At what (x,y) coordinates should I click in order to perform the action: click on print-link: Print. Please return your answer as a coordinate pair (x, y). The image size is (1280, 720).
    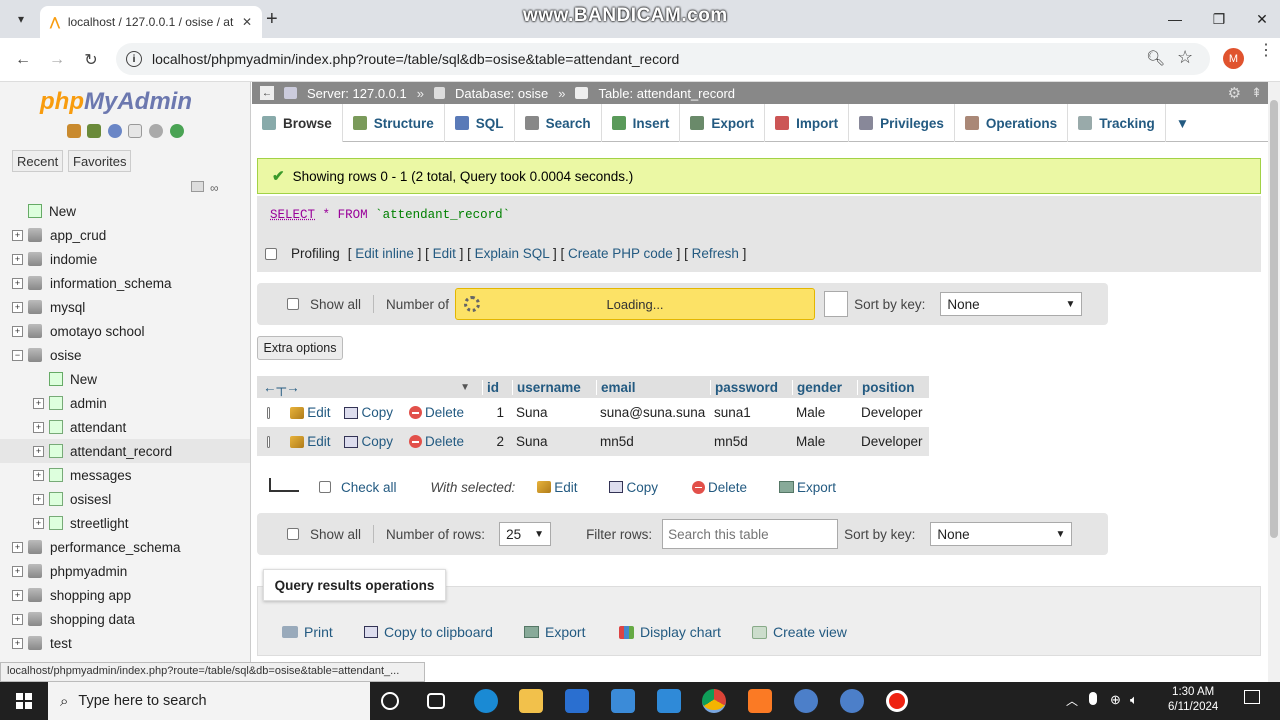
    Looking at the image, I should click on (307, 632).